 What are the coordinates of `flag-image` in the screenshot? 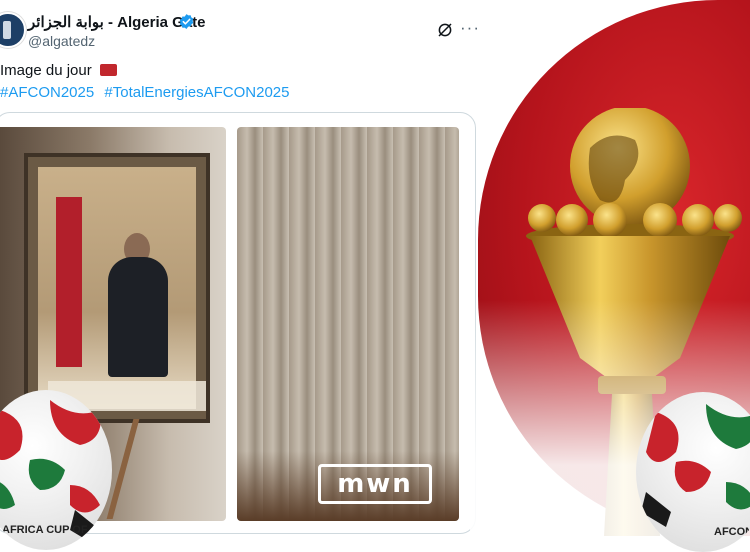 It's located at (69, 282).